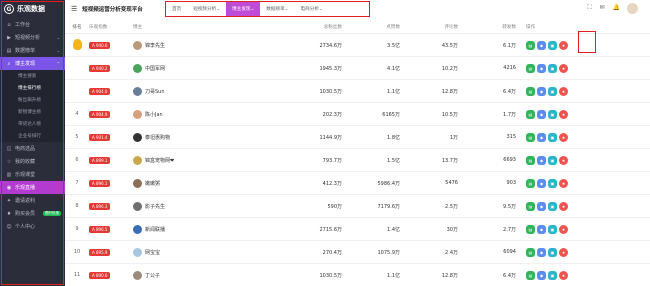 The height and width of the screenshot is (286, 650). I want to click on sidebar-item: ◉ 乐观直播, so click(32, 187).